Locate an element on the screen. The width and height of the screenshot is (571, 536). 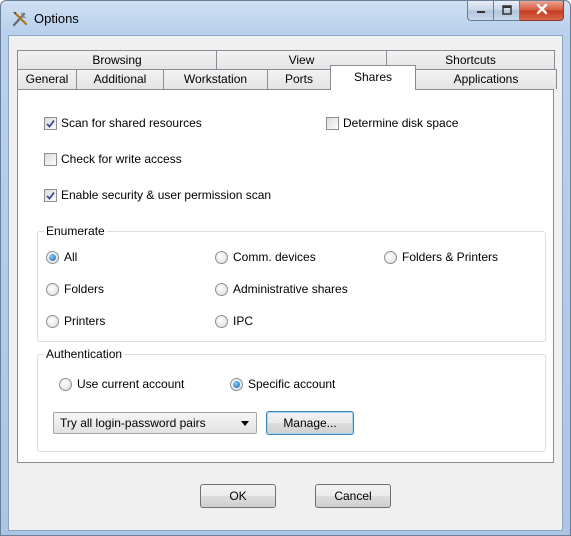
caption-buttons is located at coordinates (515, 11).